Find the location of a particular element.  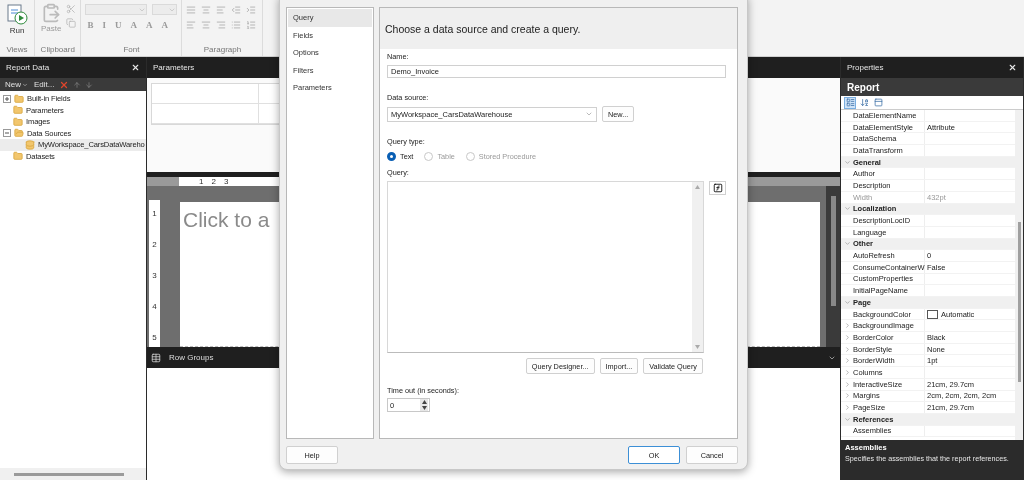

panel-header: Report Data is located at coordinates (73, 67).